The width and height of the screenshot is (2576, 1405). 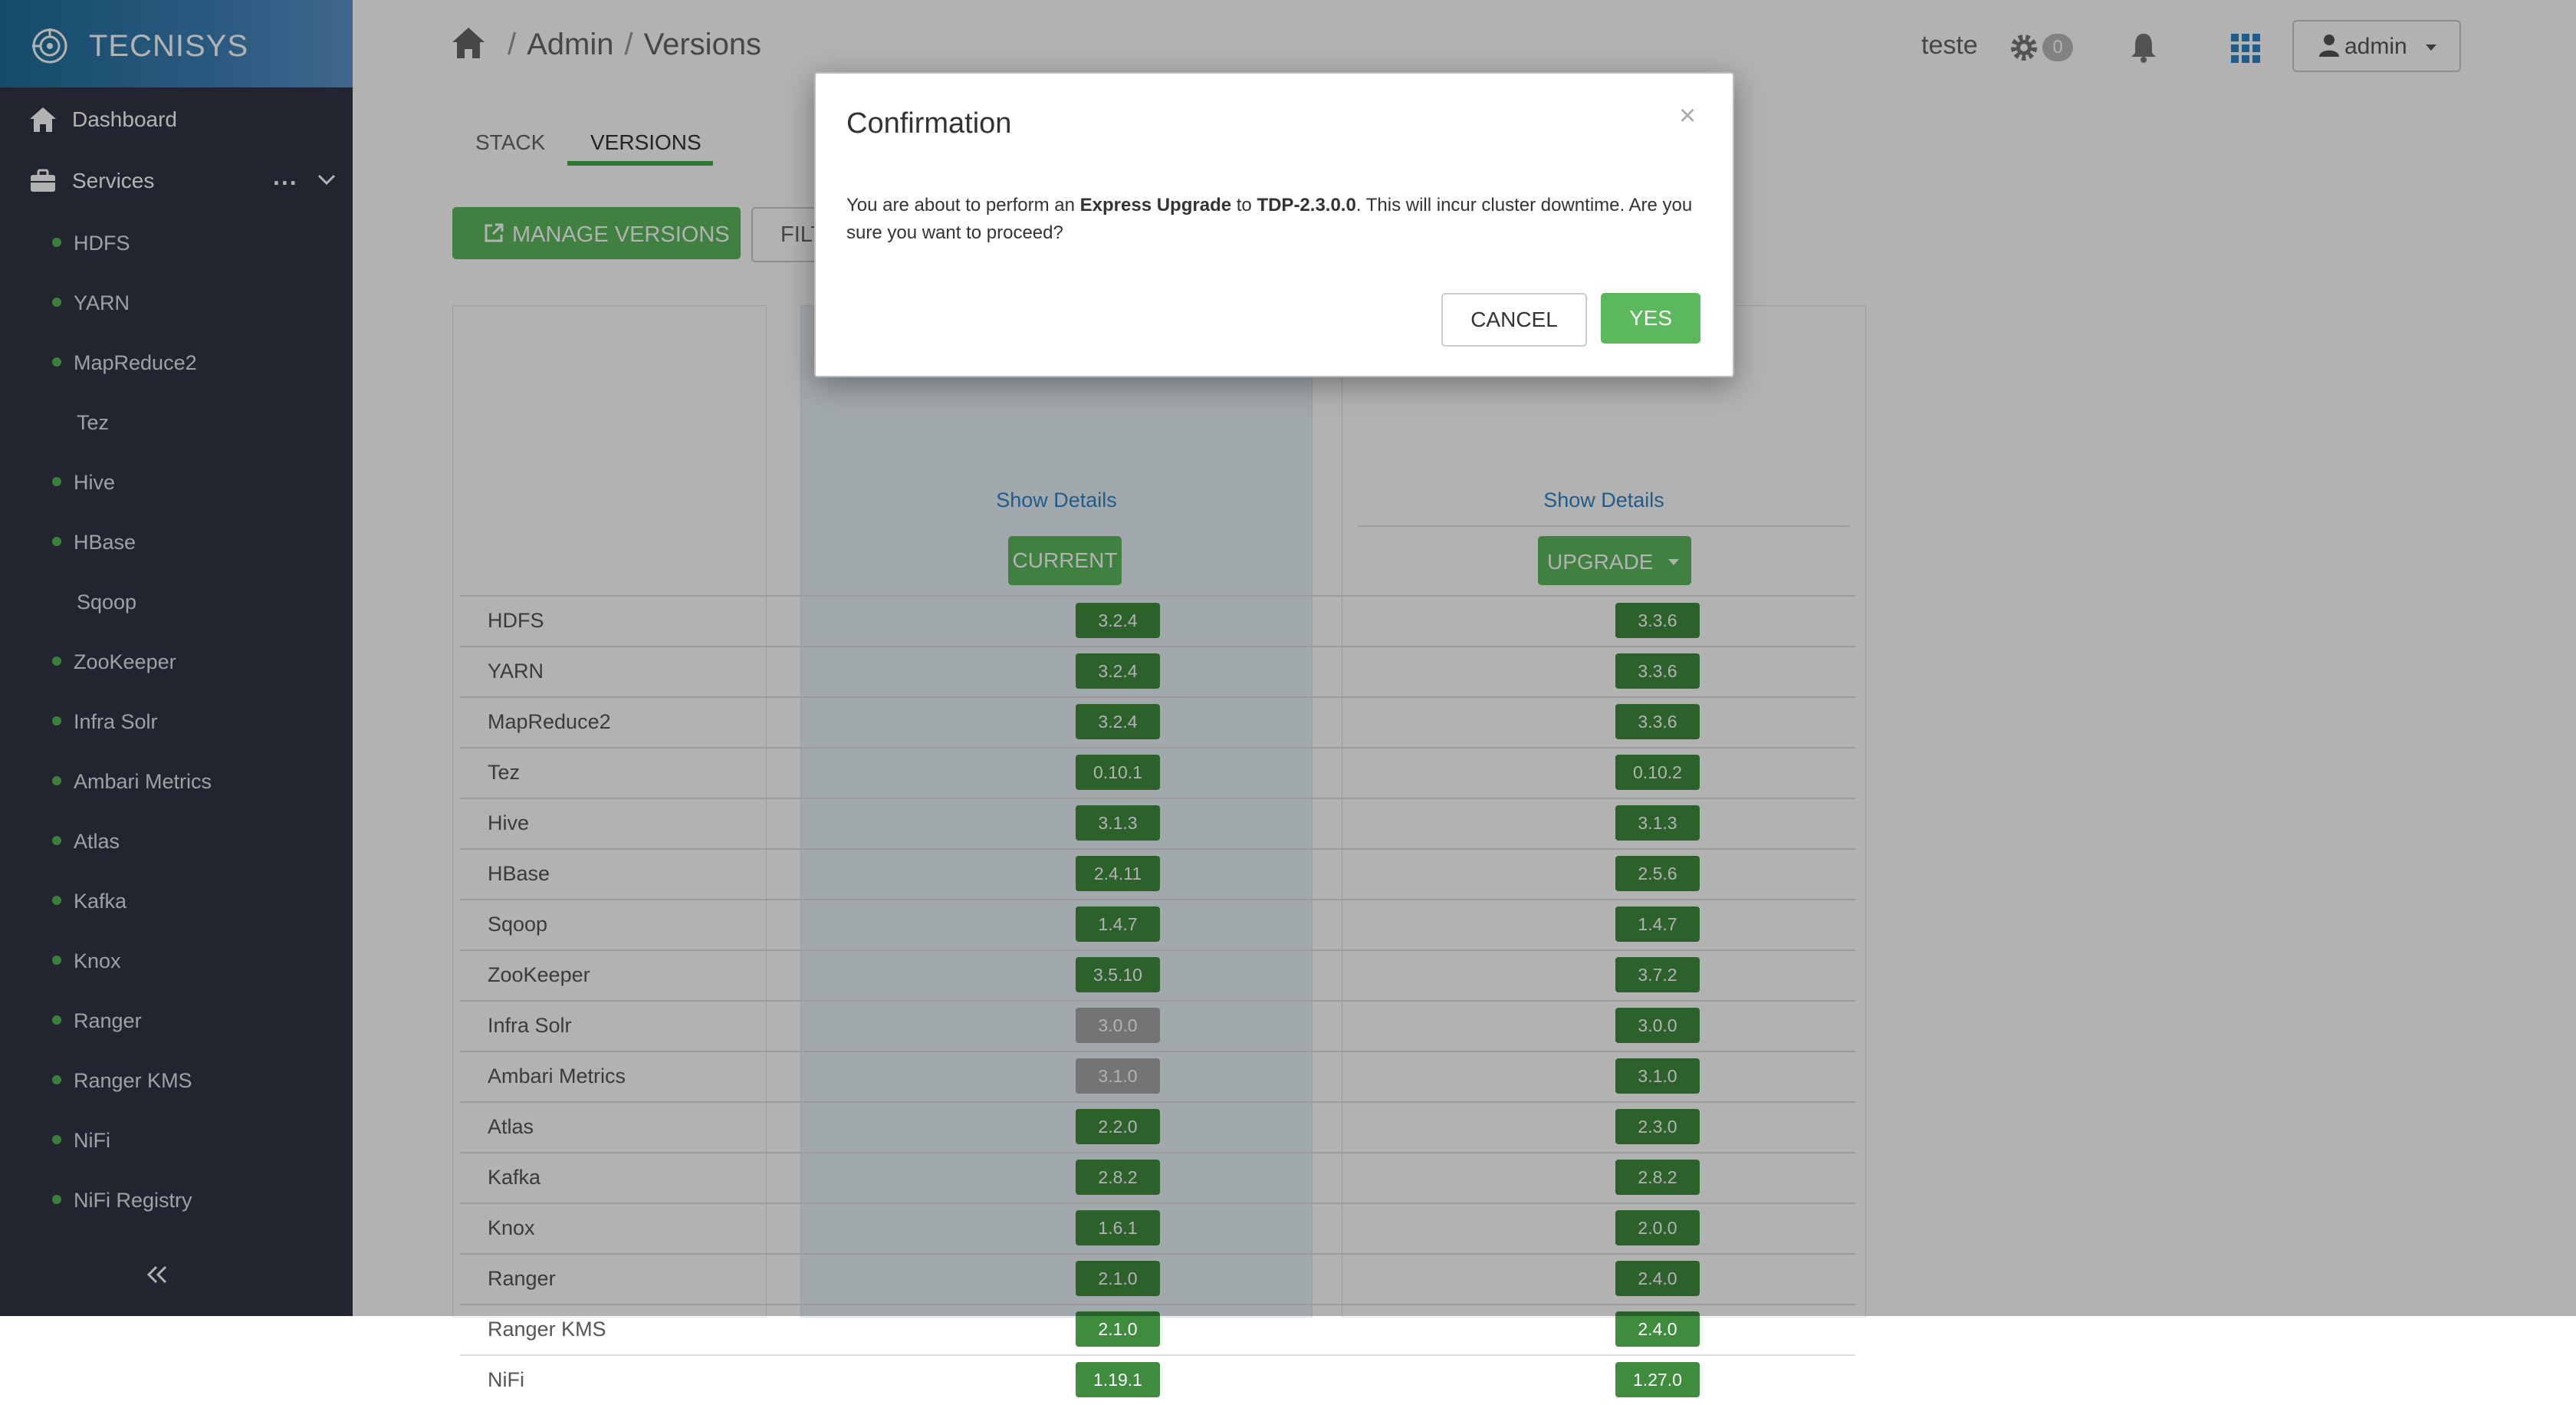 I want to click on message-text: You are about to perform an, so click(x=963, y=206).